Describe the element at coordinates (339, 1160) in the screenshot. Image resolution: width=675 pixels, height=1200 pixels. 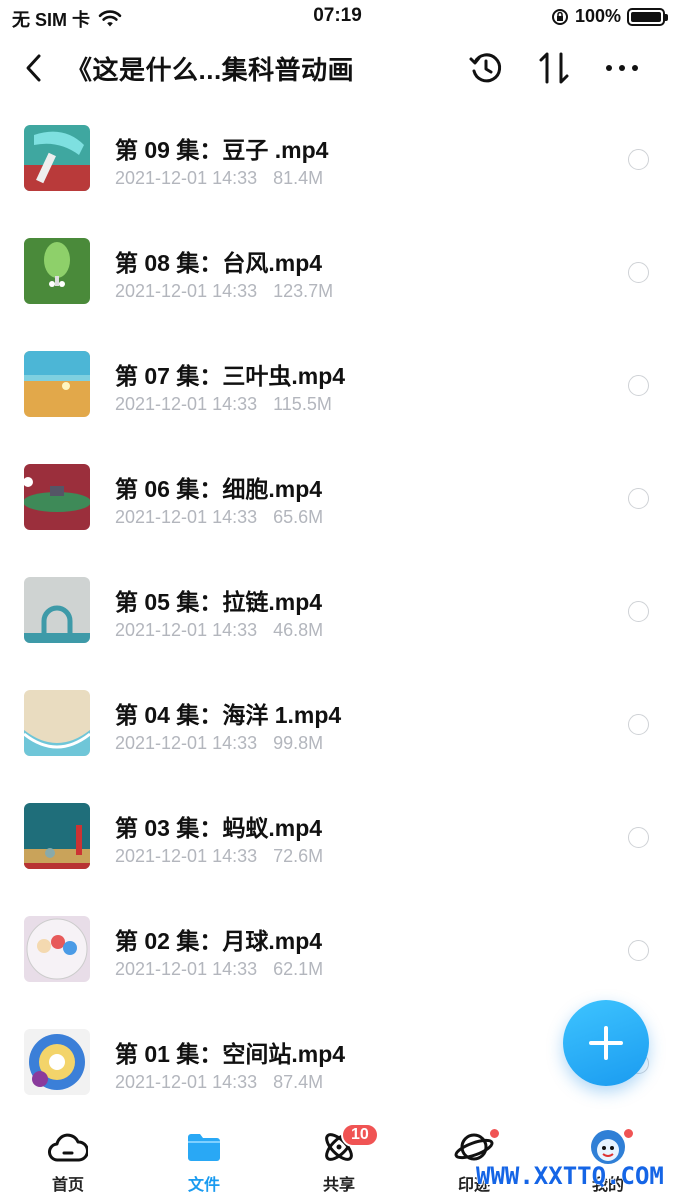
I see `tab-share: 10 共享` at that location.